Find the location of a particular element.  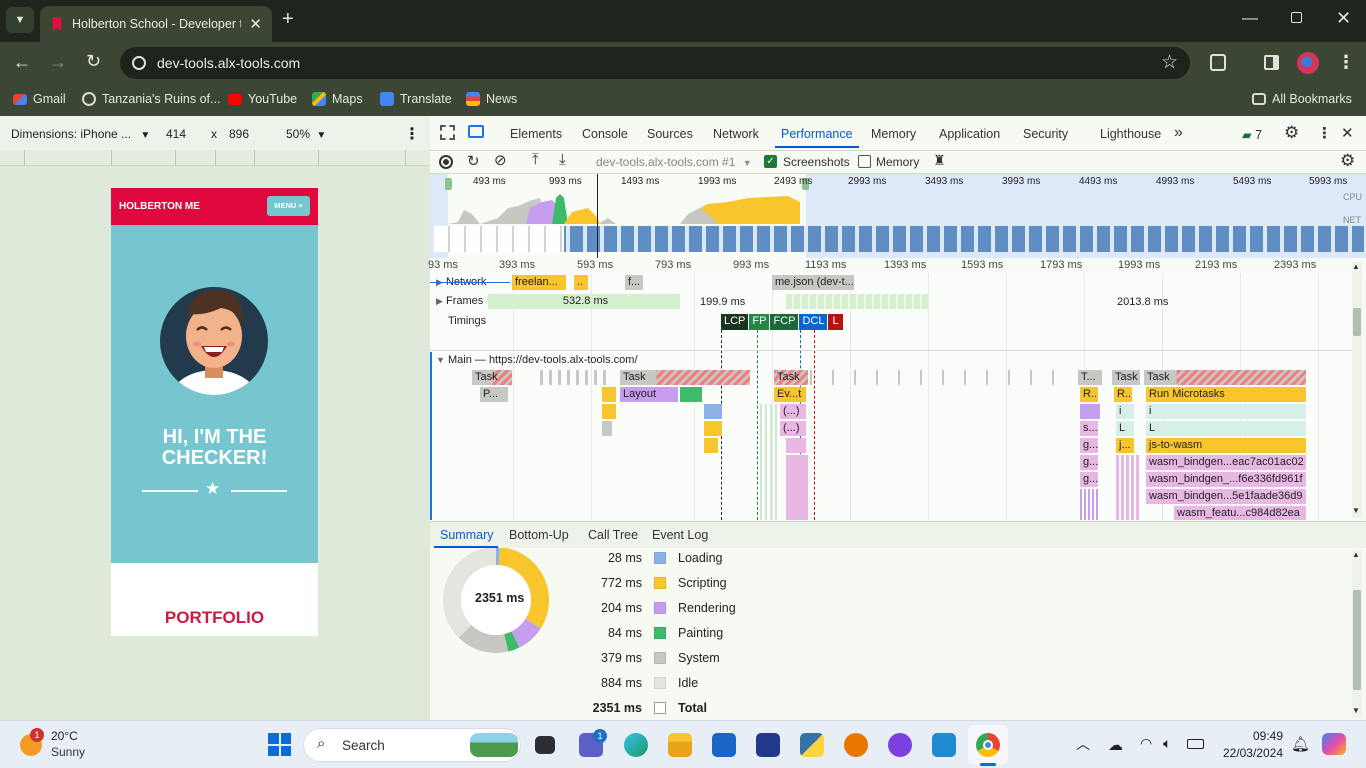

tab-elements: Elements is located at coordinates (536, 134).